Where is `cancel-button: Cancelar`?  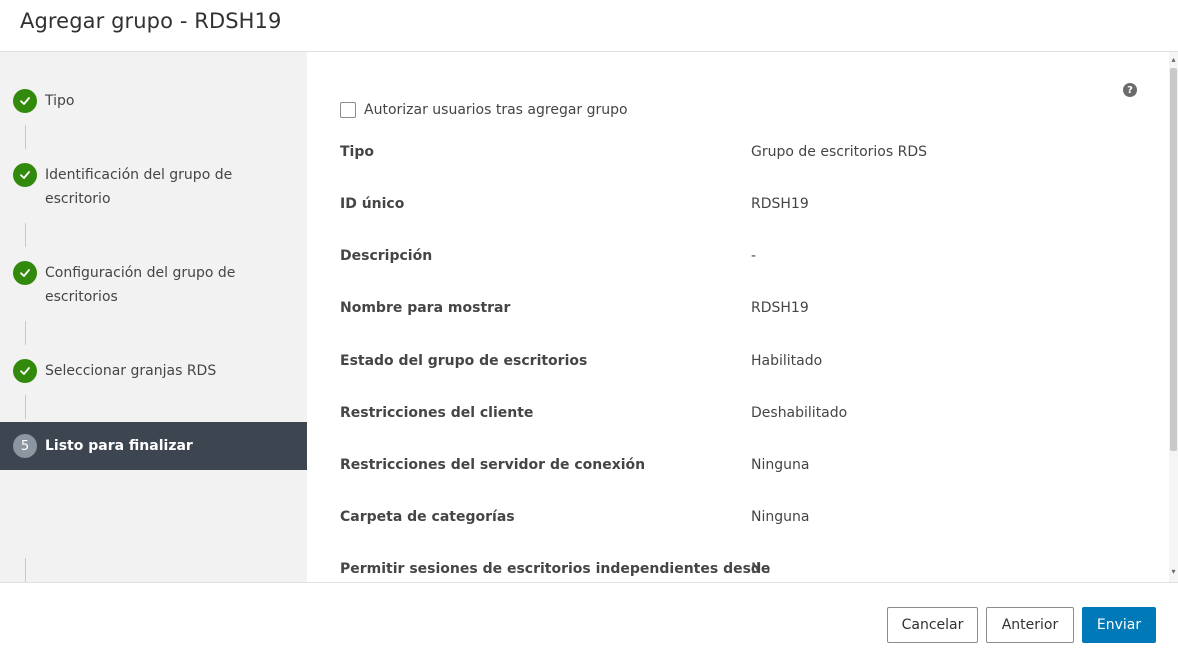
cancel-button: Cancelar is located at coordinates (932, 625).